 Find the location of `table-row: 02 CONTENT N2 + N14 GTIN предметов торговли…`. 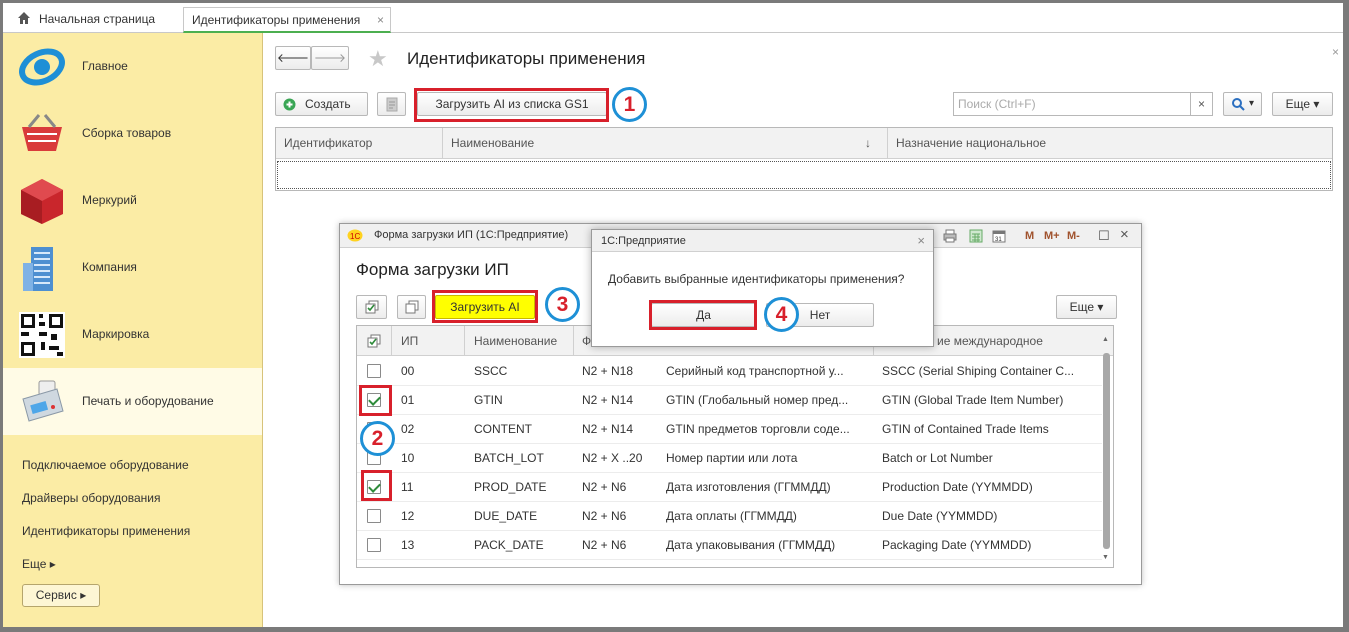

table-row: 02 CONTENT N2 + N14 GTIN предметов торговли… is located at coordinates (729, 429).